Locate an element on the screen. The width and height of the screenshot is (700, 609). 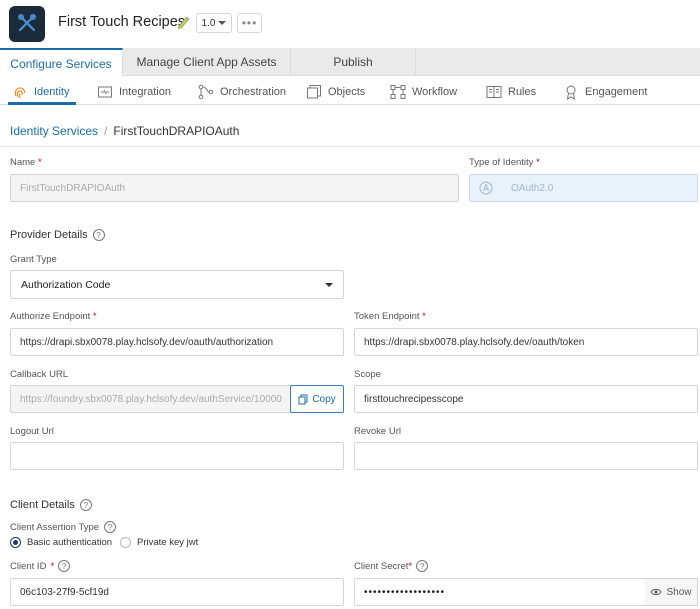
name-label: Name * is located at coordinates (26, 162).